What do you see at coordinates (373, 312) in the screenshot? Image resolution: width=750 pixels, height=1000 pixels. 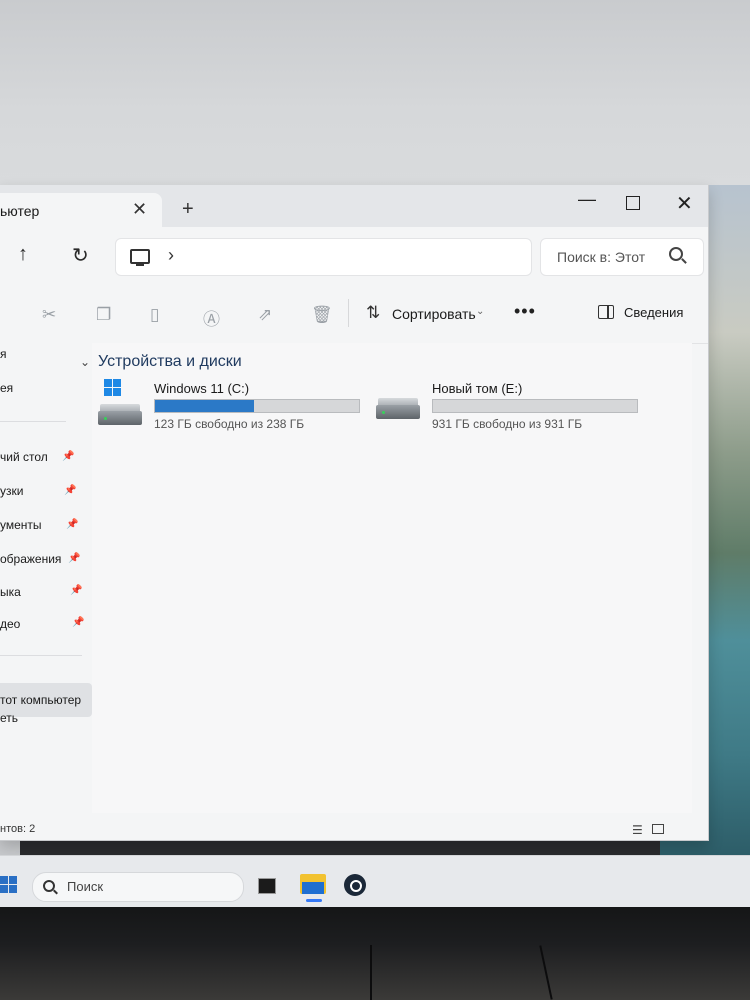 I see `sort-icon: ⇅` at bounding box center [373, 312].